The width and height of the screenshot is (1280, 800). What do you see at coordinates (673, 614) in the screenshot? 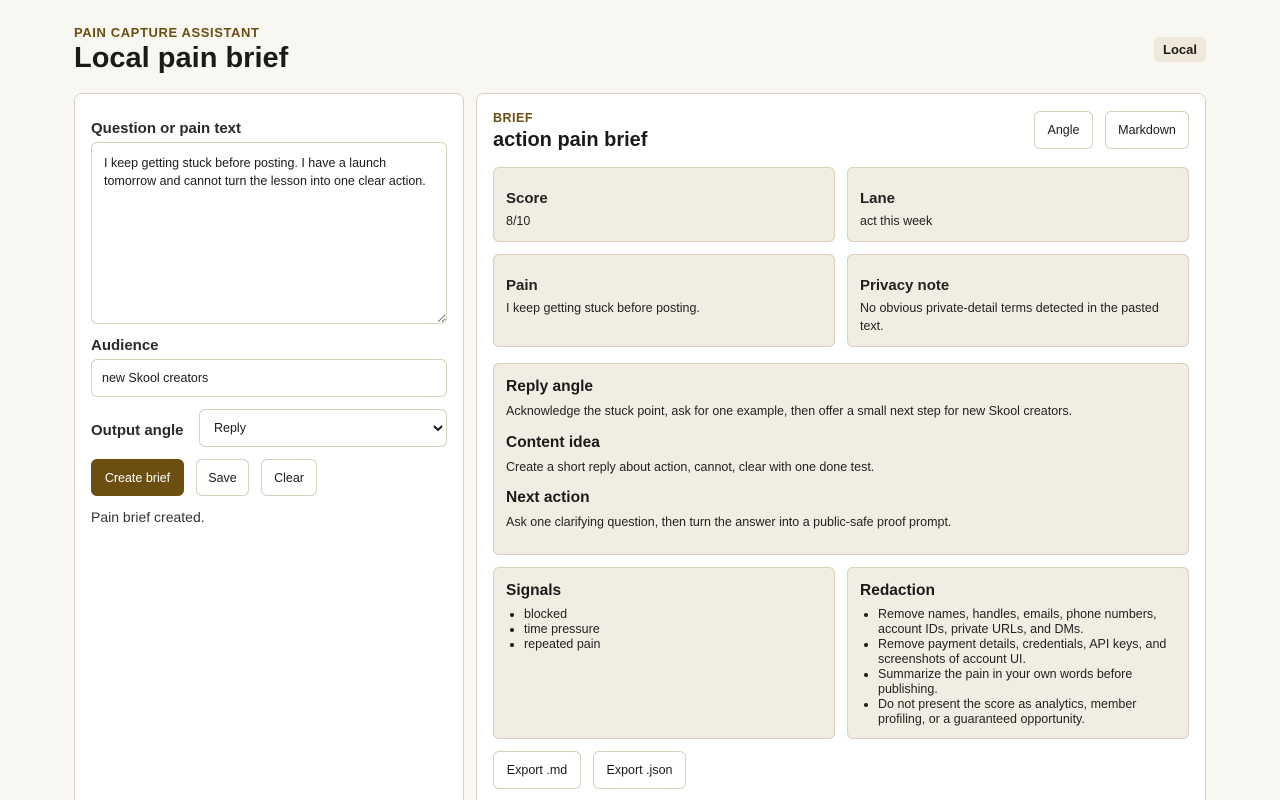
I see `list-item: blocked` at bounding box center [673, 614].